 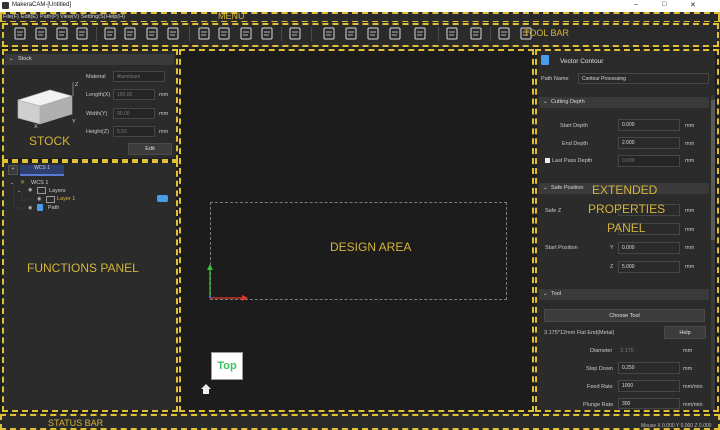 What do you see at coordinates (139, 76) in the screenshot?
I see `material-field: Aluminium` at bounding box center [139, 76].